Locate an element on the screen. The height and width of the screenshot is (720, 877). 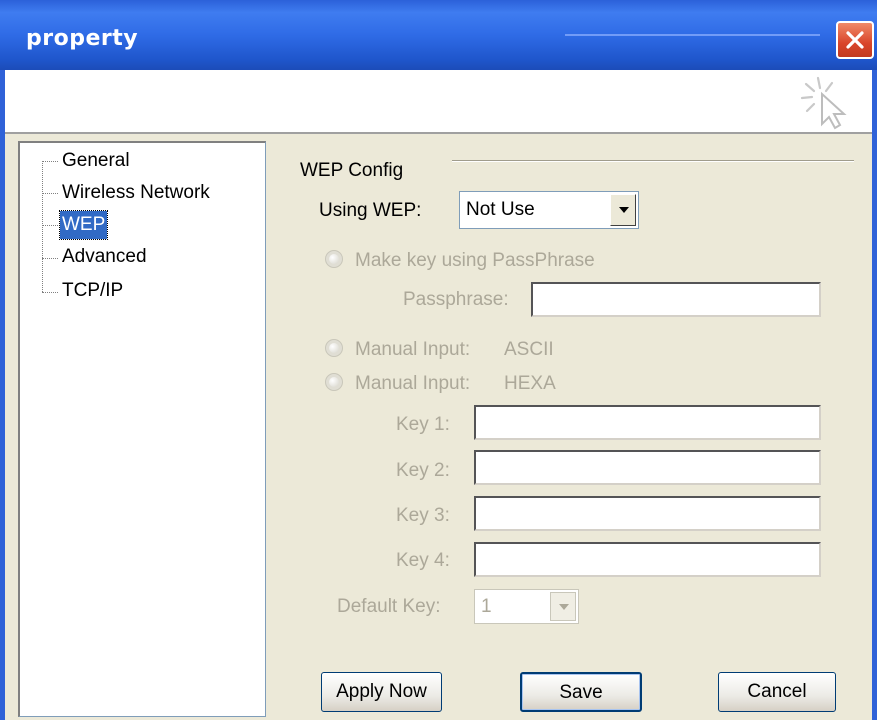
passphrase-input is located at coordinates (676, 299).